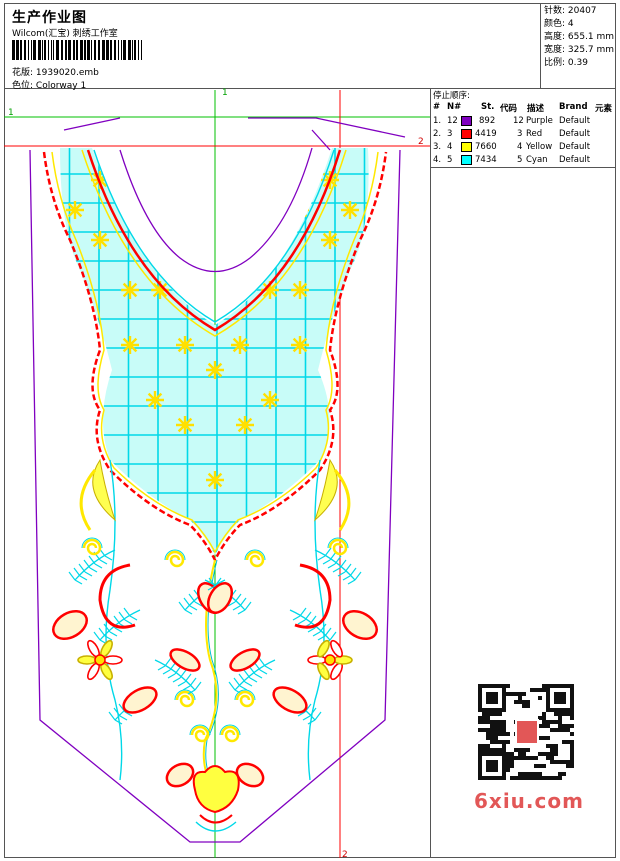 The width and height of the screenshot is (620, 861). I want to click on cut-line-top, so click(234, 134).